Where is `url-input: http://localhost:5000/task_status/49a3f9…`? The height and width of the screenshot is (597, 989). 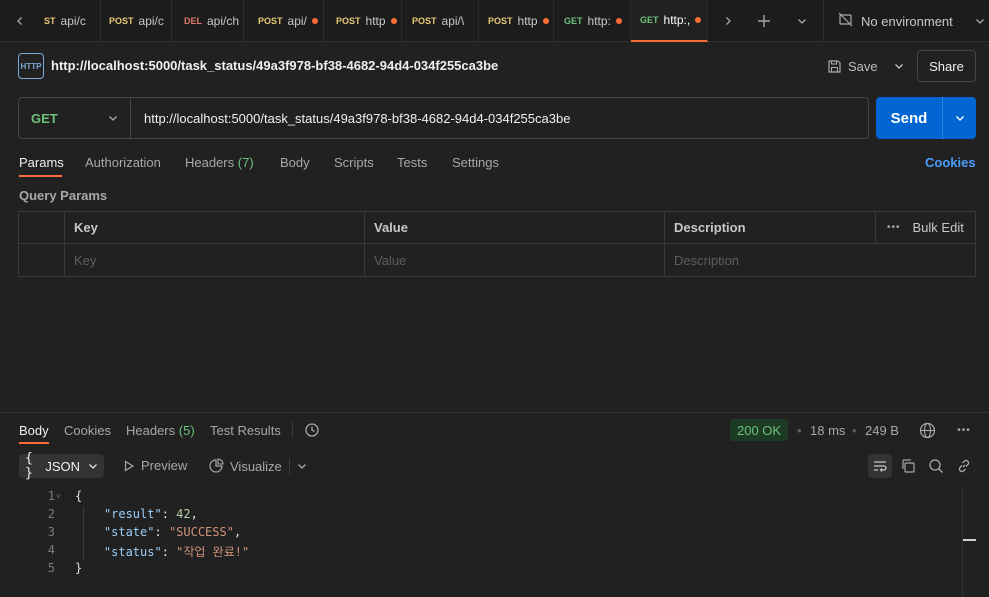 url-input: http://localhost:5000/task_status/49a3f9… is located at coordinates (350, 118).